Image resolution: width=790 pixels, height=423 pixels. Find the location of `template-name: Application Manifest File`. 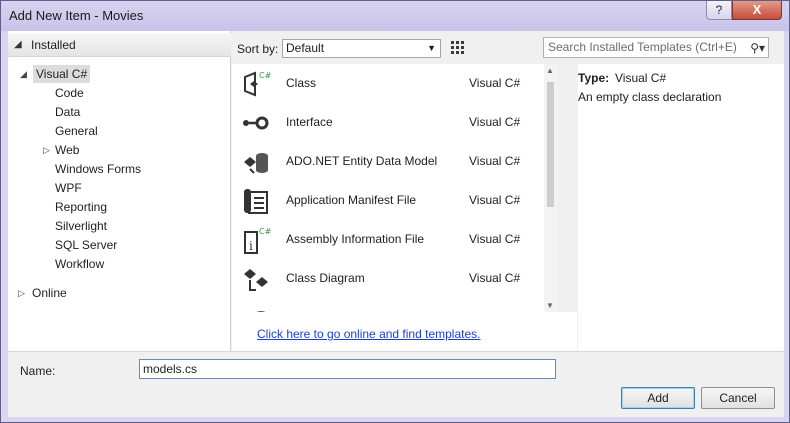

template-name: Application Manifest File is located at coordinates (351, 200).